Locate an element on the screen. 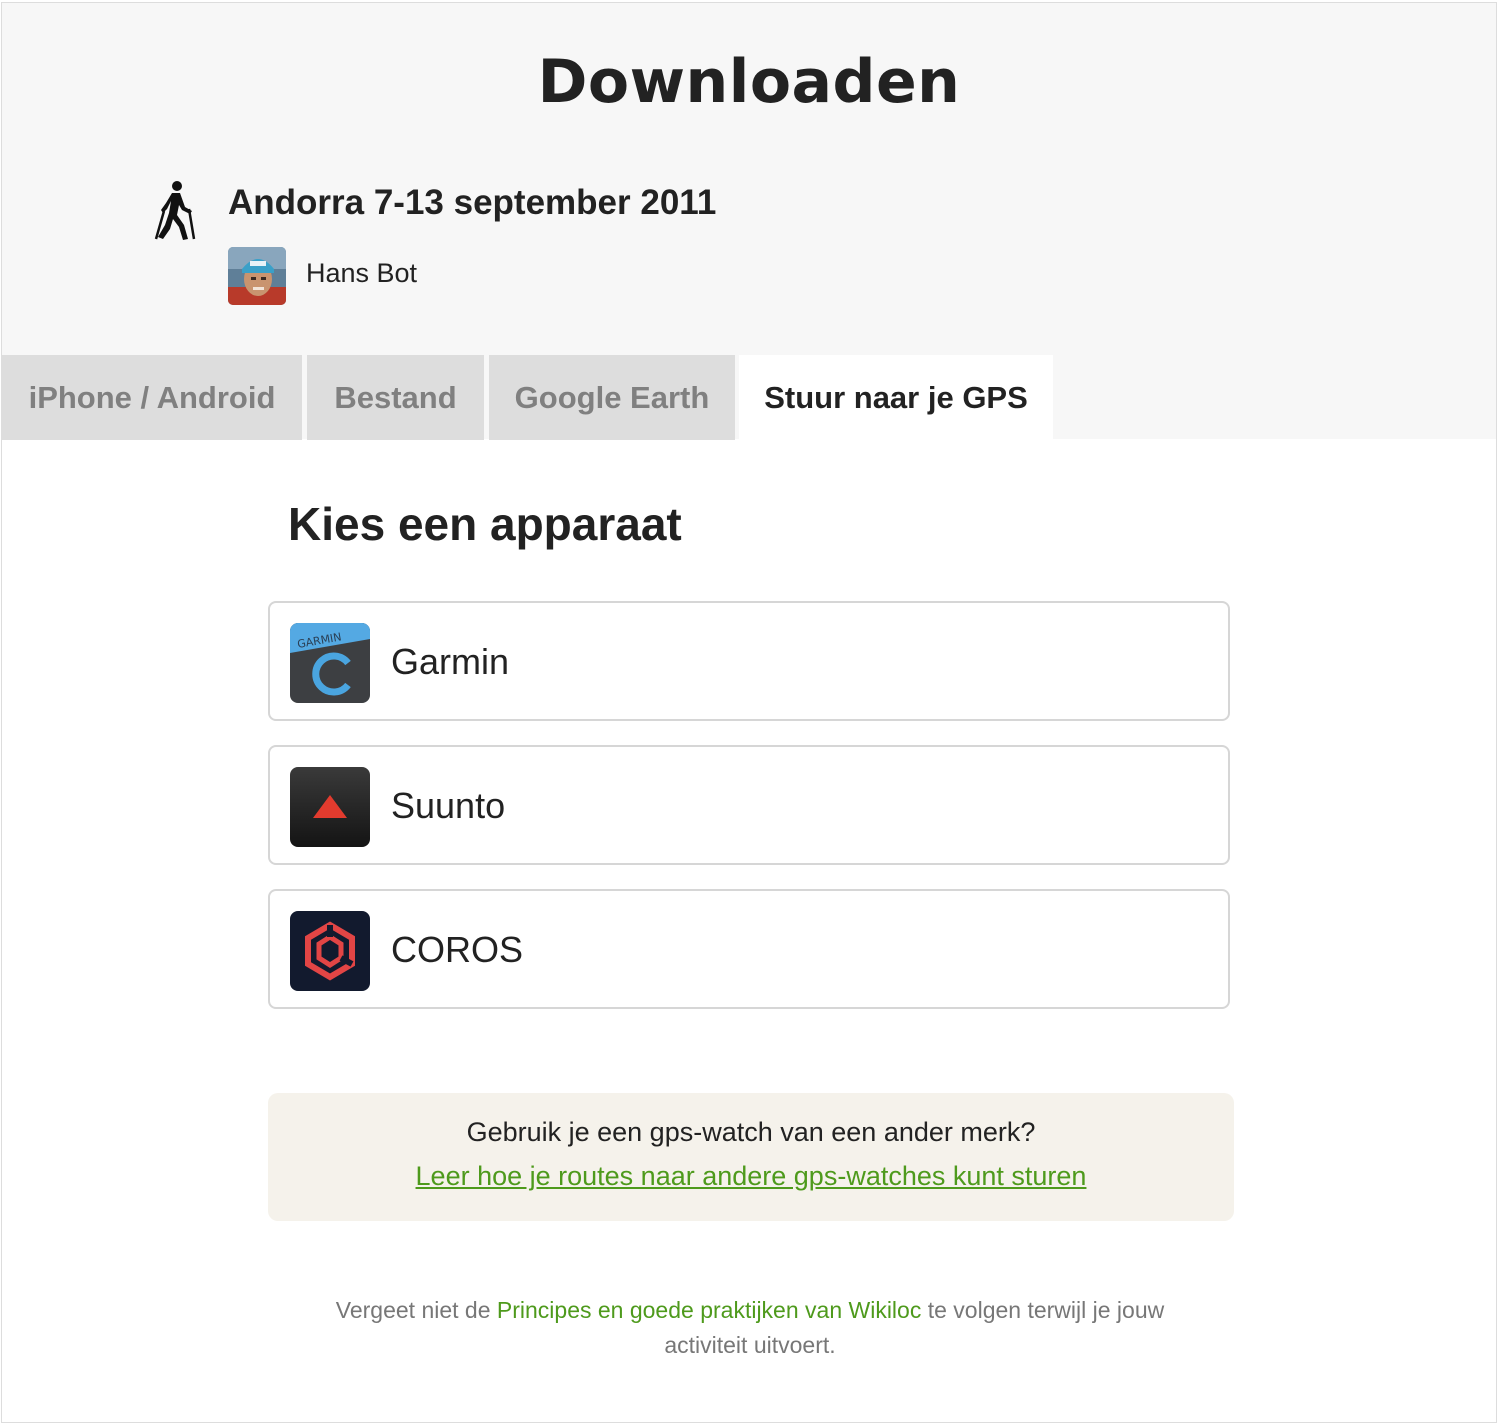 The width and height of the screenshot is (1498, 1424). tab-google-earth: Google Earth is located at coordinates (612, 397).